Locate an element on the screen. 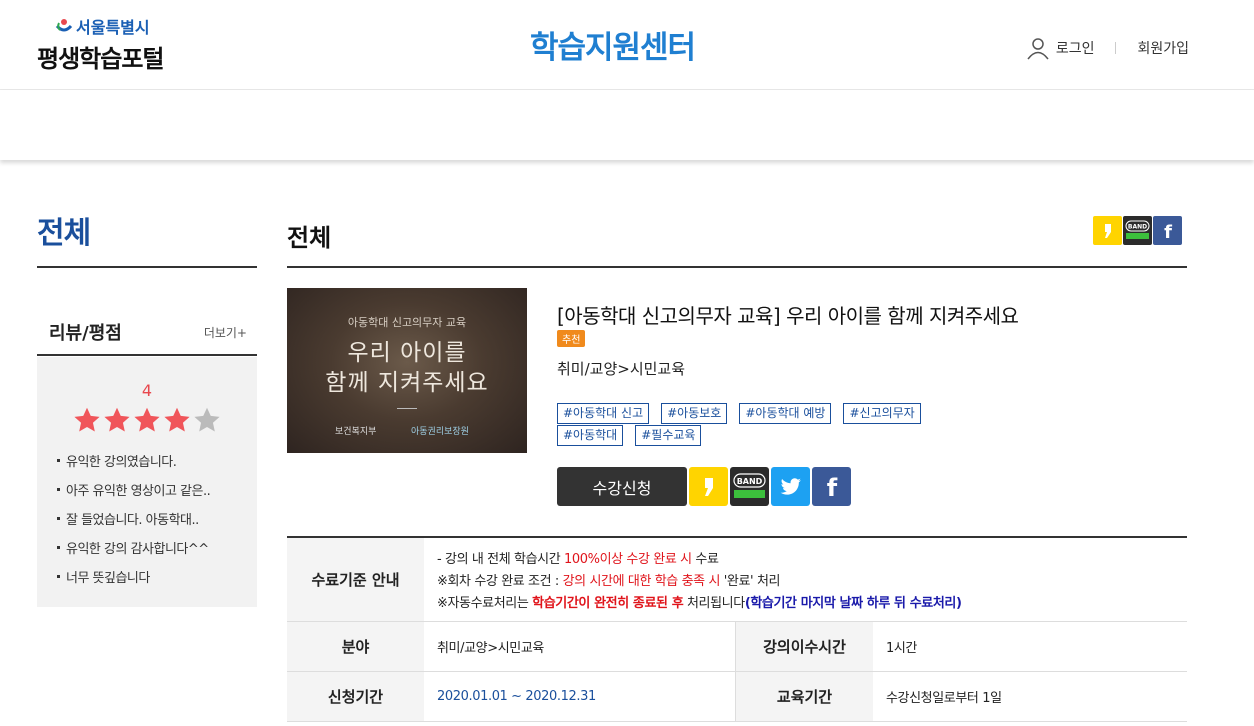 The image size is (1254, 726). site-header: 서울특별시 평생학습포털 학습지원센터 로그인 회원가입 is located at coordinates (627, 45).